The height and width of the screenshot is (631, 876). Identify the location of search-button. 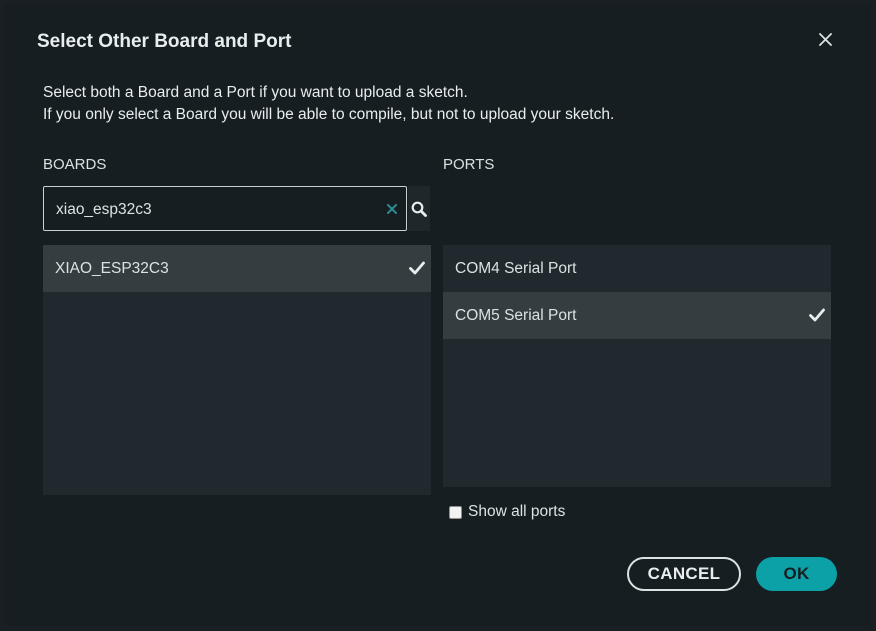
(419, 208).